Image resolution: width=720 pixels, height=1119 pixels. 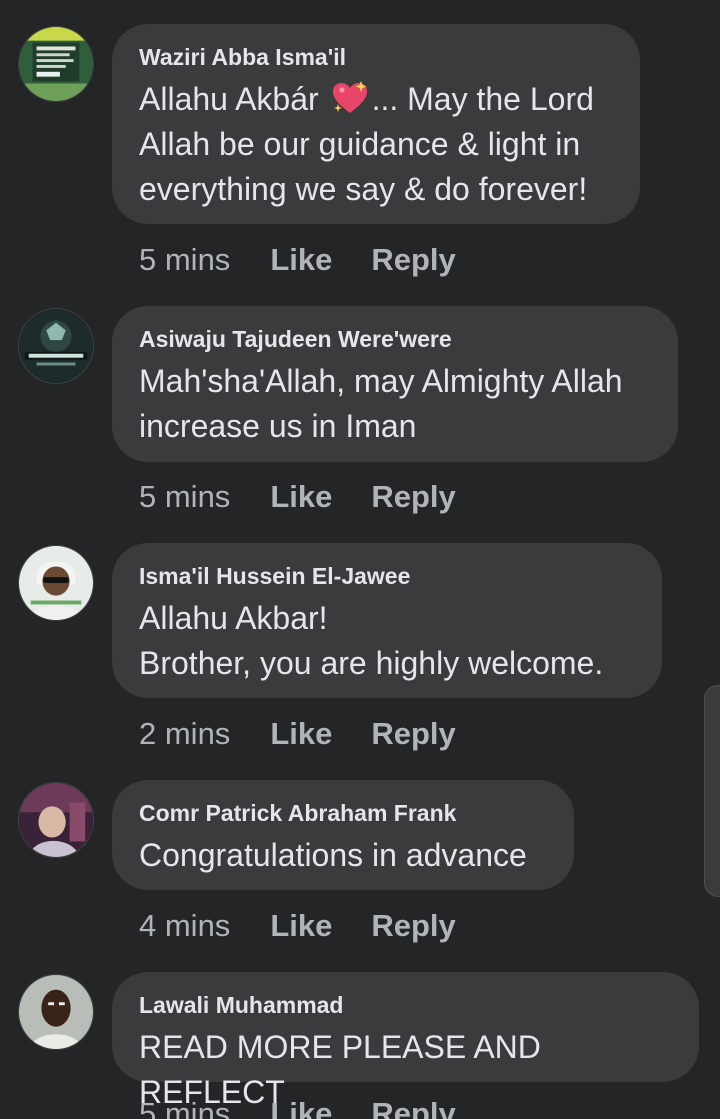 What do you see at coordinates (712, 791) in the screenshot?
I see `scrollbar-handle` at bounding box center [712, 791].